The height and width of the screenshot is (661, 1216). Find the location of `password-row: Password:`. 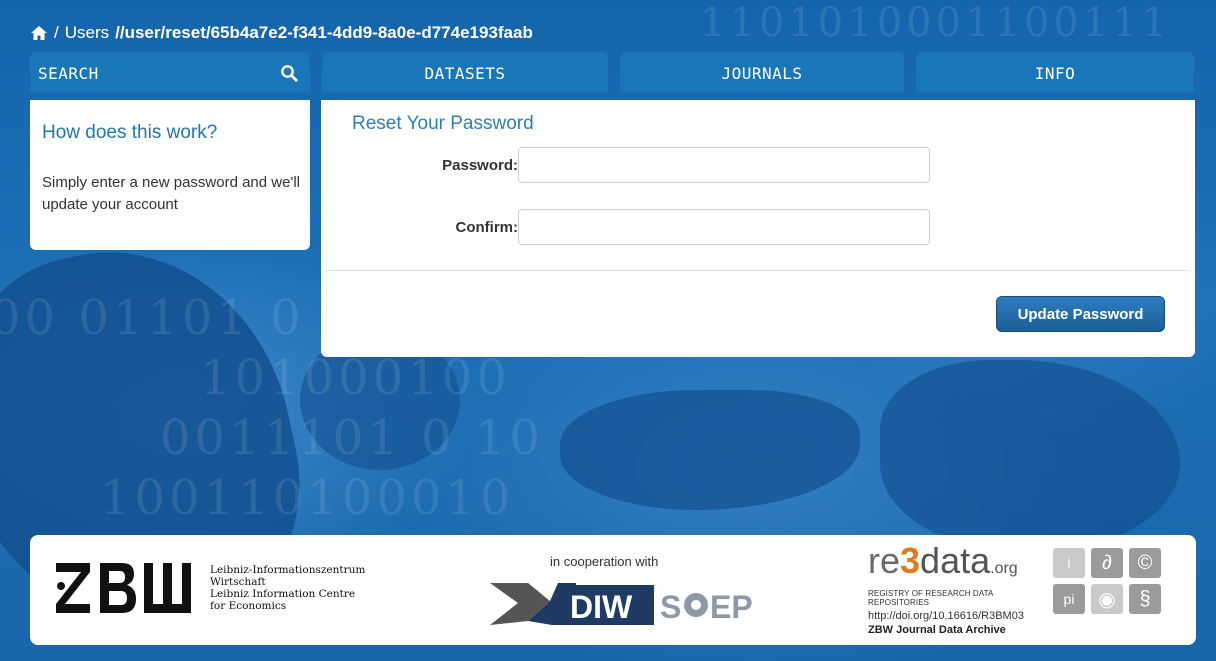

password-row: Password: is located at coordinates (625, 165).